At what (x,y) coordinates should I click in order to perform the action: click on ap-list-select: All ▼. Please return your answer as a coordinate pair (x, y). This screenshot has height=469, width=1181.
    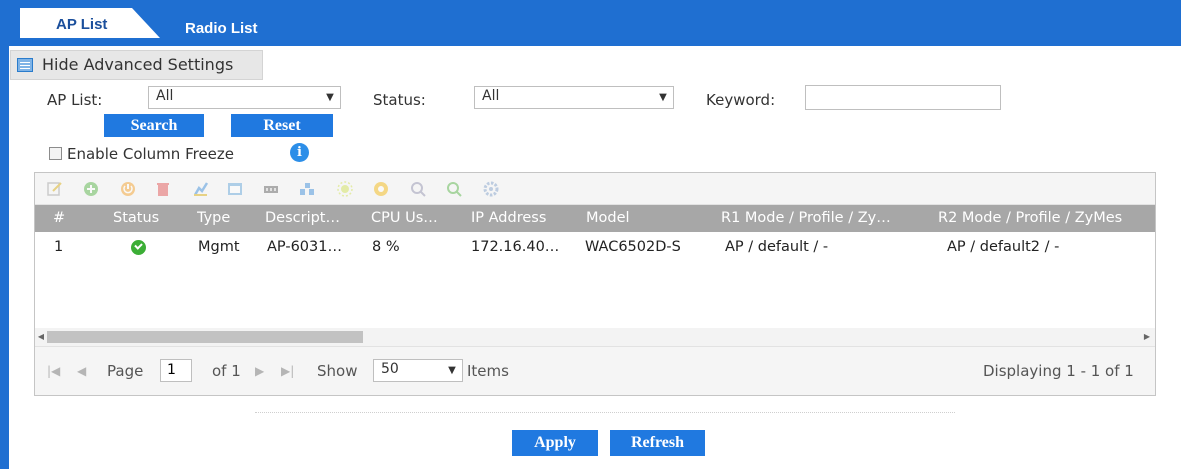
    Looking at the image, I should click on (244, 97).